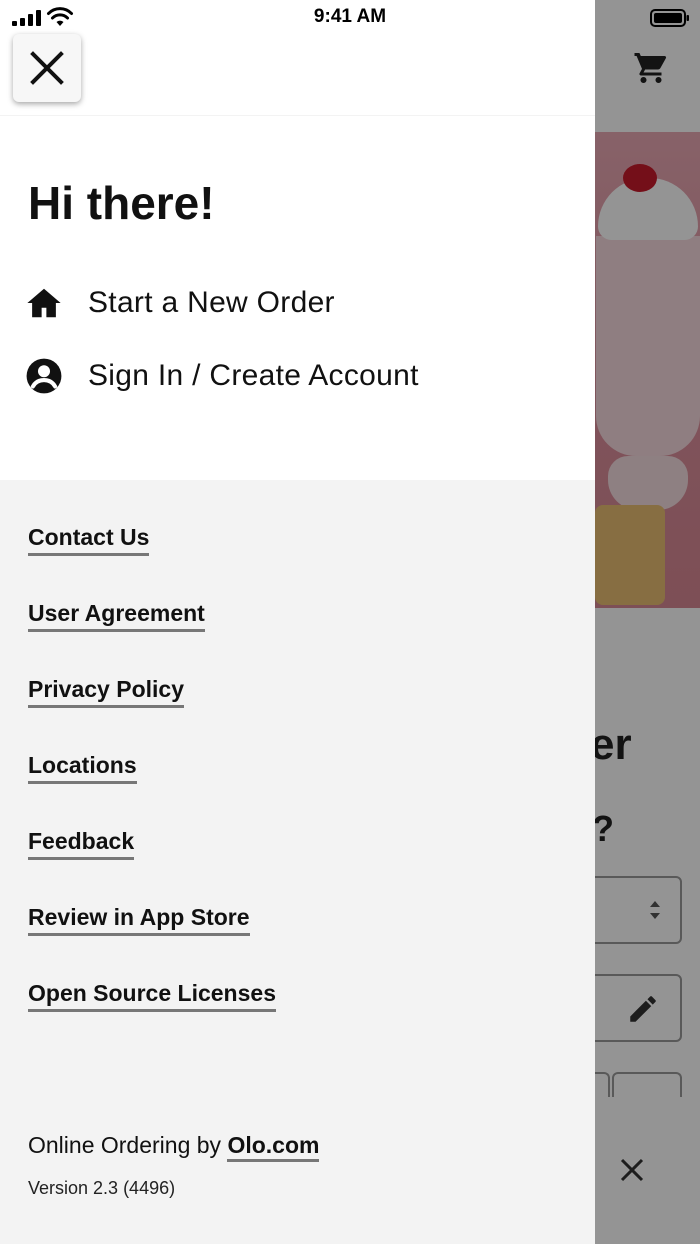  I want to click on start-new-order-item: Start a New Order, so click(294, 303).